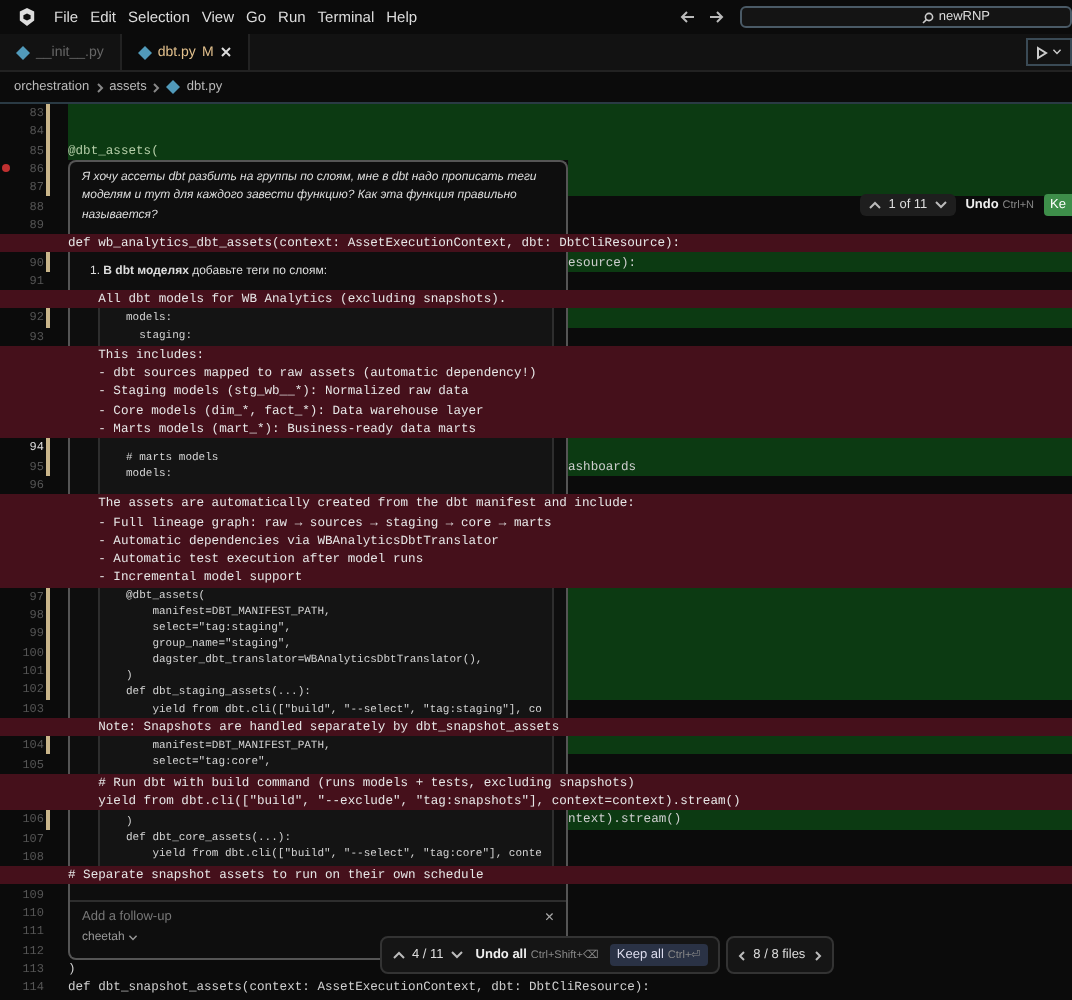 This screenshot has width=1072, height=1000. Describe the element at coordinates (6, 168) in the screenshot. I see `breakpoint-dot` at that location.